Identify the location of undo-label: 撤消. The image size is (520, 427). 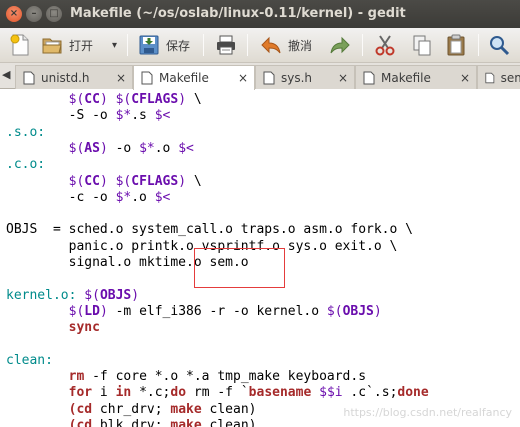
(300, 45).